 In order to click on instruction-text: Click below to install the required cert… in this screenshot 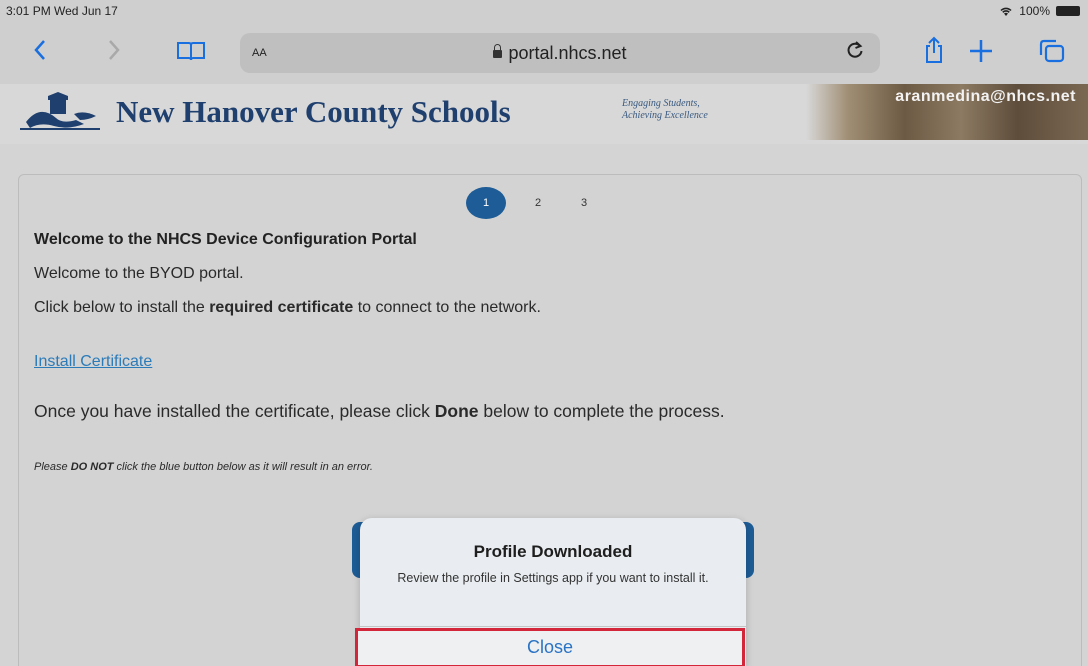, I will do `click(287, 308)`.